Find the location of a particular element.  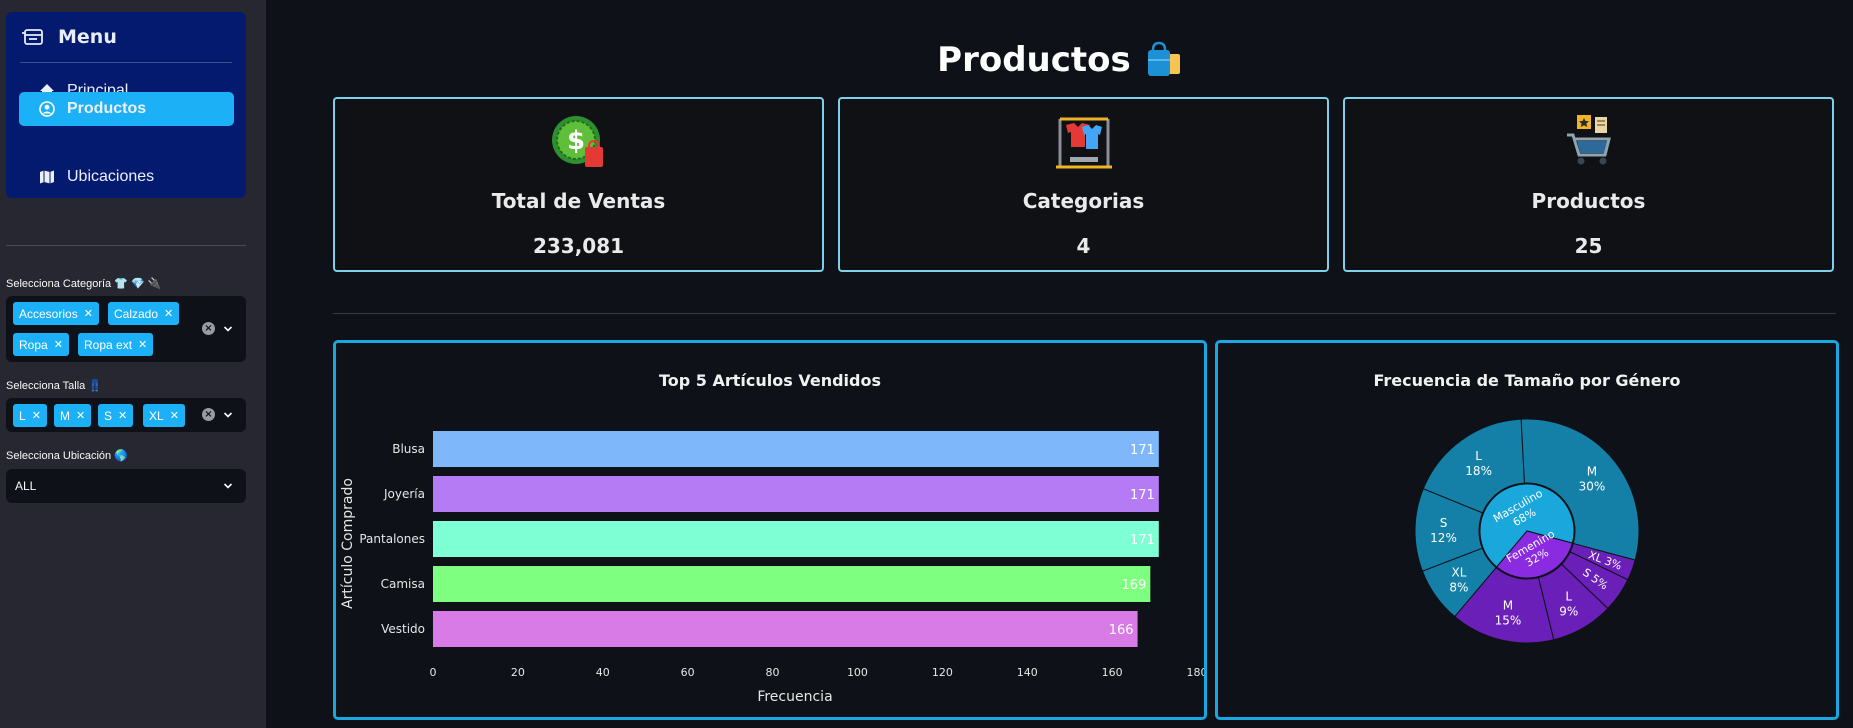

bar-value-label: 166 is located at coordinates (1121, 630).